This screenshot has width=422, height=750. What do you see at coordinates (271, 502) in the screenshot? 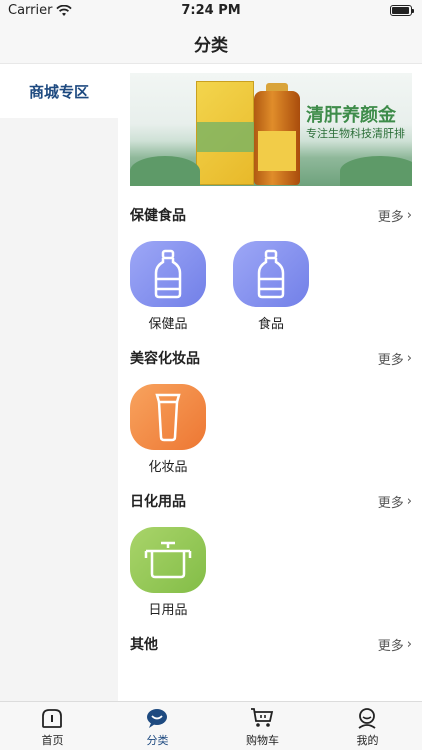
I see `section-header-daily-chemicals: 日化用品 更多 ›` at bounding box center [271, 502].